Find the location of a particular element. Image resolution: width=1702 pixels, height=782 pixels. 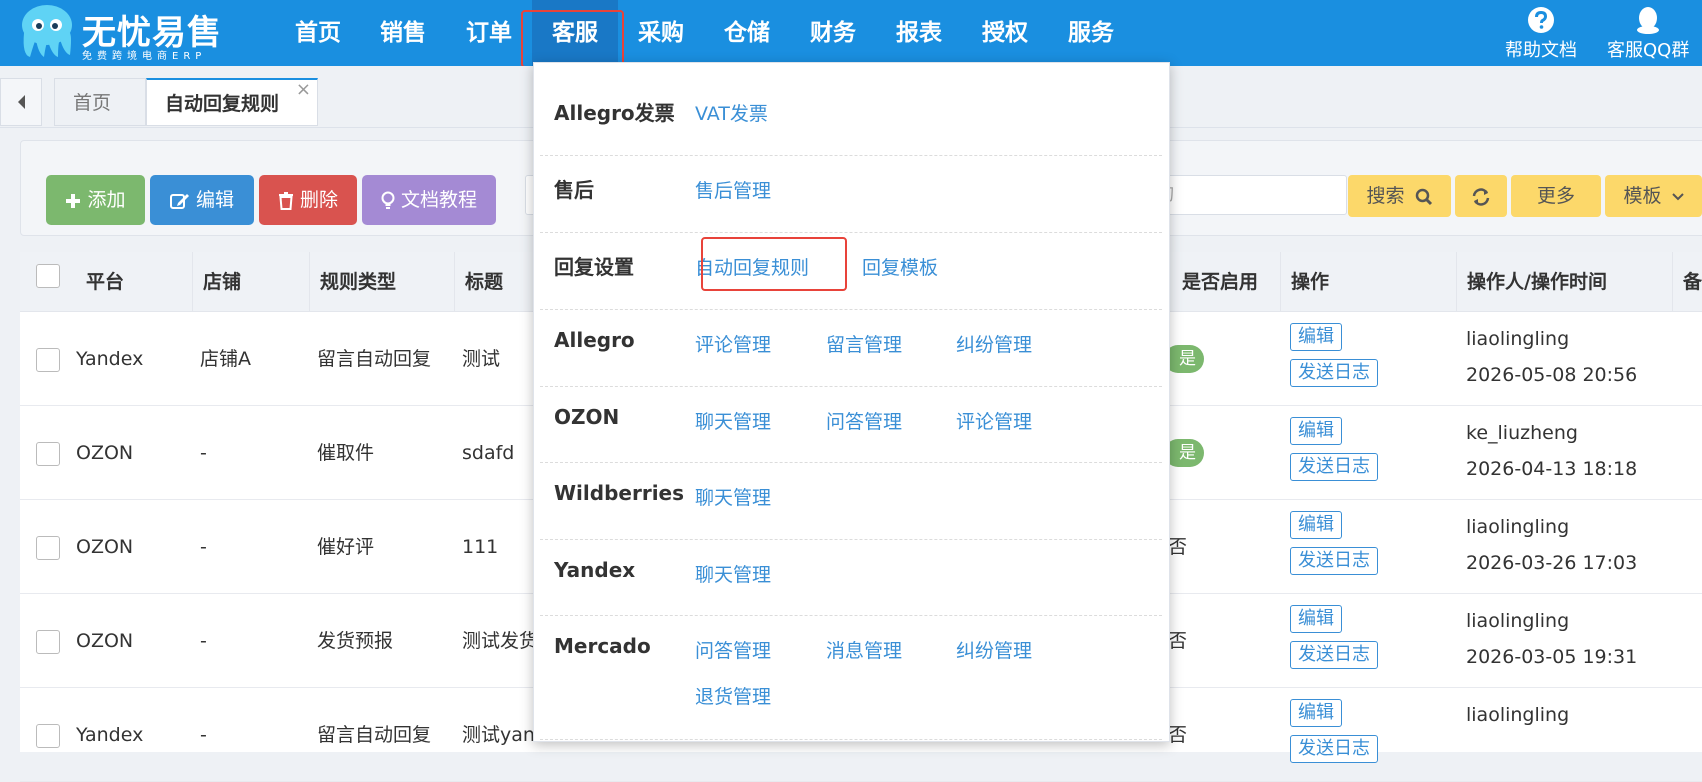

cell-operate-time: 2026-04-13 18:18 is located at coordinates (1552, 469).